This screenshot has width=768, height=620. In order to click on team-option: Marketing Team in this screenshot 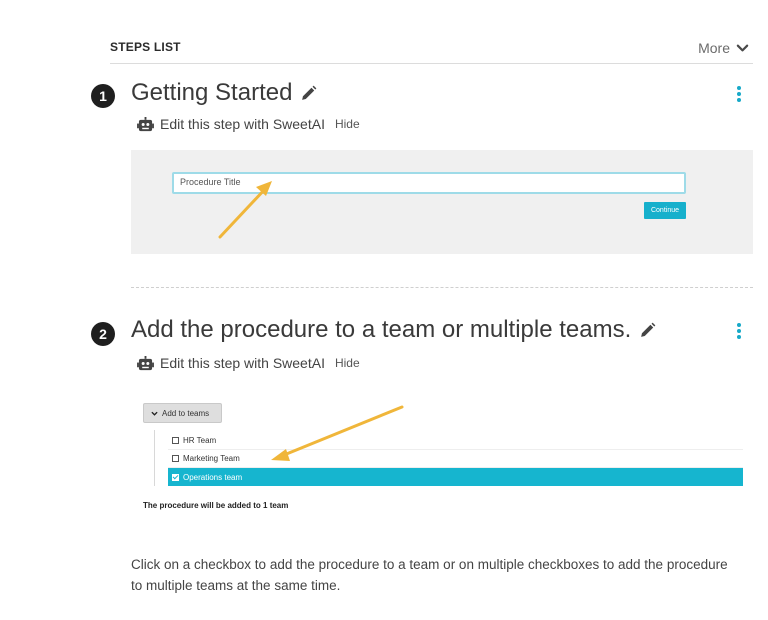, I will do `click(455, 459)`.